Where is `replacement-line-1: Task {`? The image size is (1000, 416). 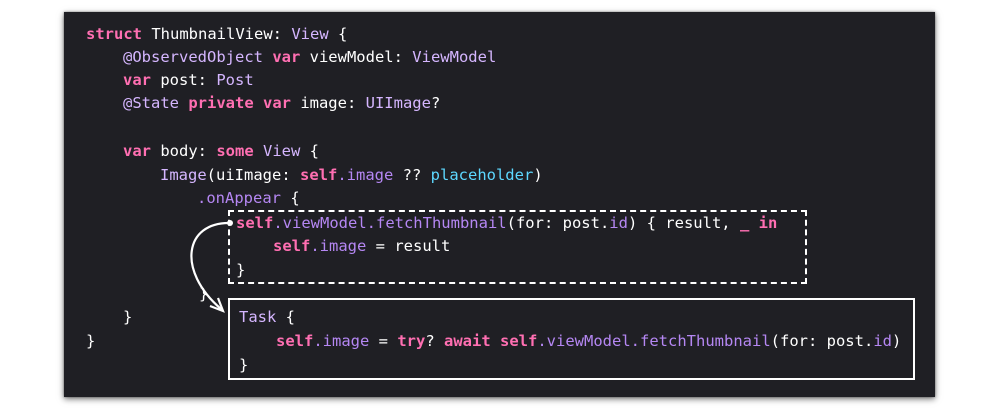 replacement-line-1: Task { is located at coordinates (267, 317).